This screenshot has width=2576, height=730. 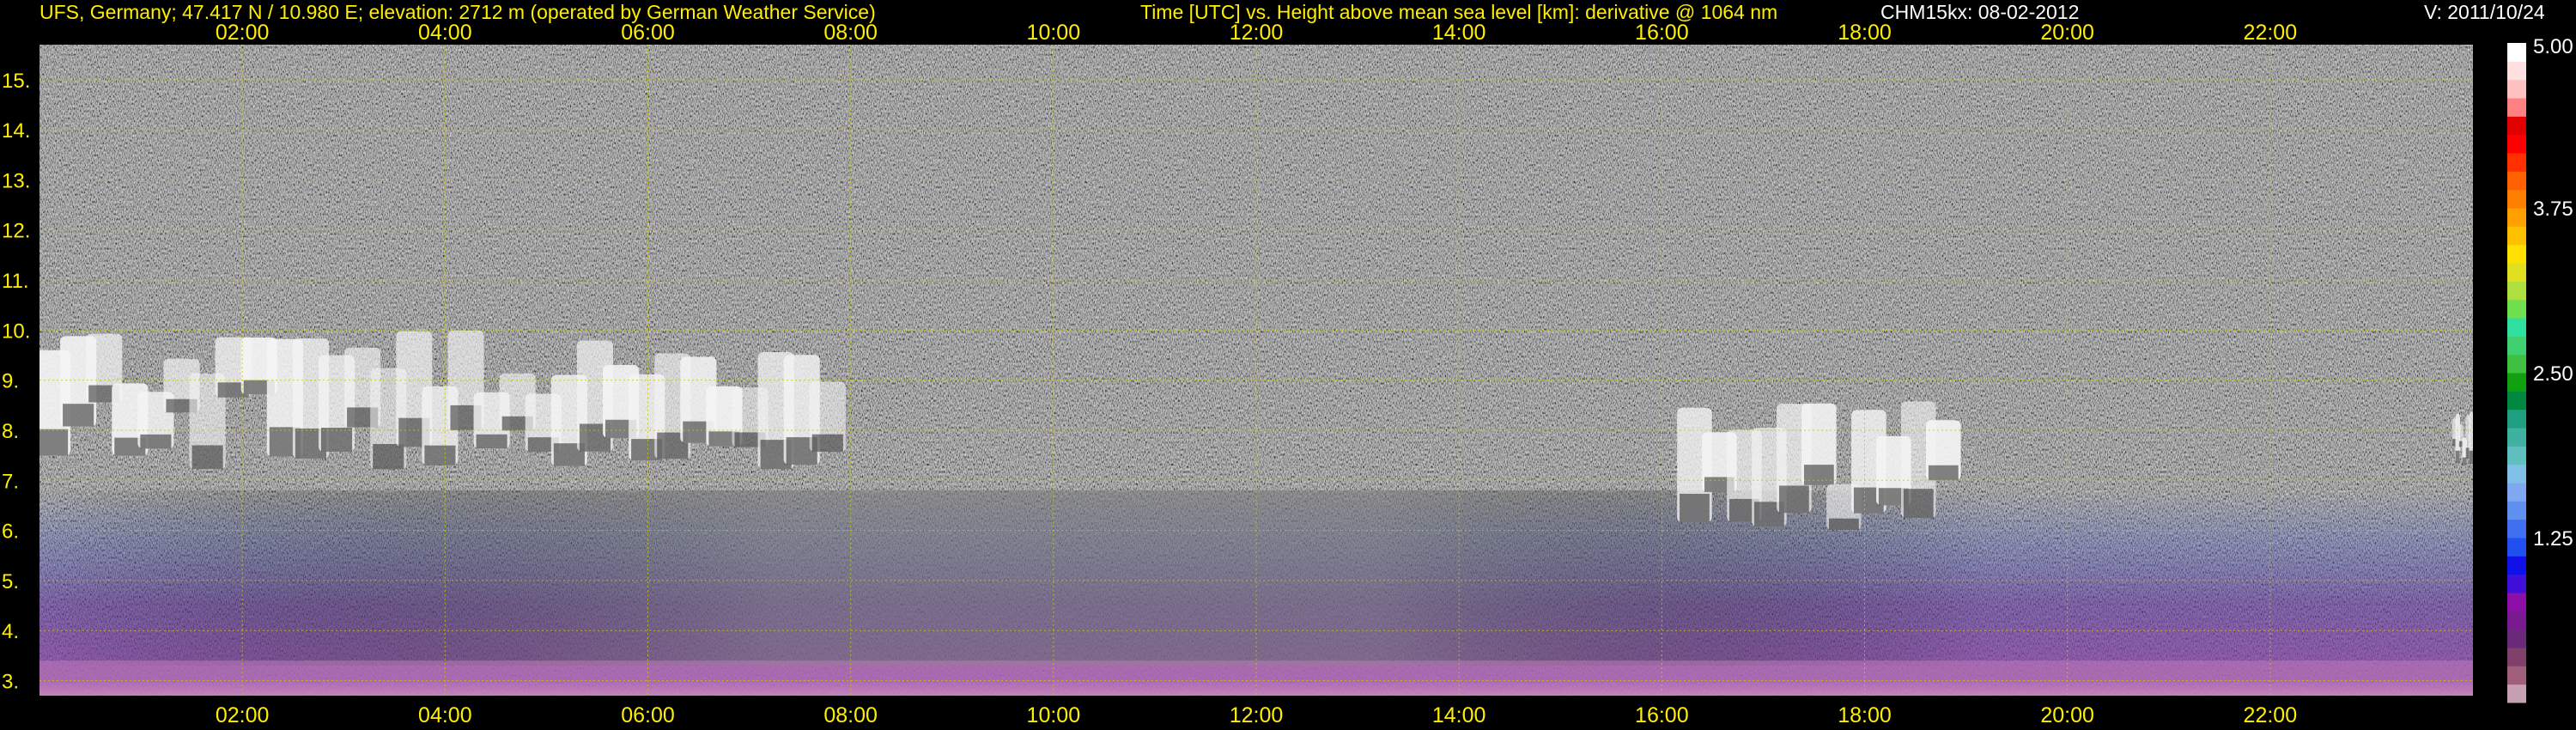 I want to click on x-tick-label-top: 22:00, so click(x=2271, y=33).